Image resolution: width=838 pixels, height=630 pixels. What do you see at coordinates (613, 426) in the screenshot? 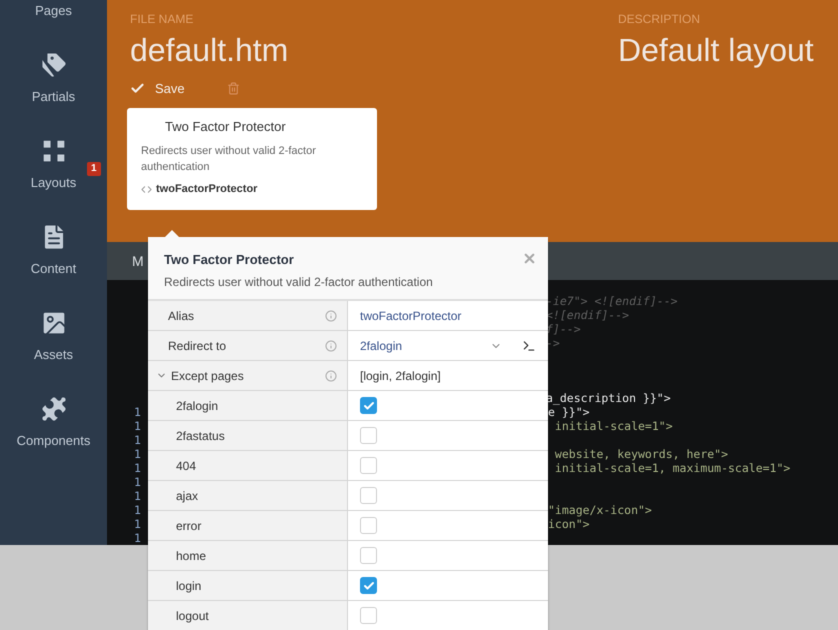
I see `code-line: initial-scale=1">` at bounding box center [613, 426].